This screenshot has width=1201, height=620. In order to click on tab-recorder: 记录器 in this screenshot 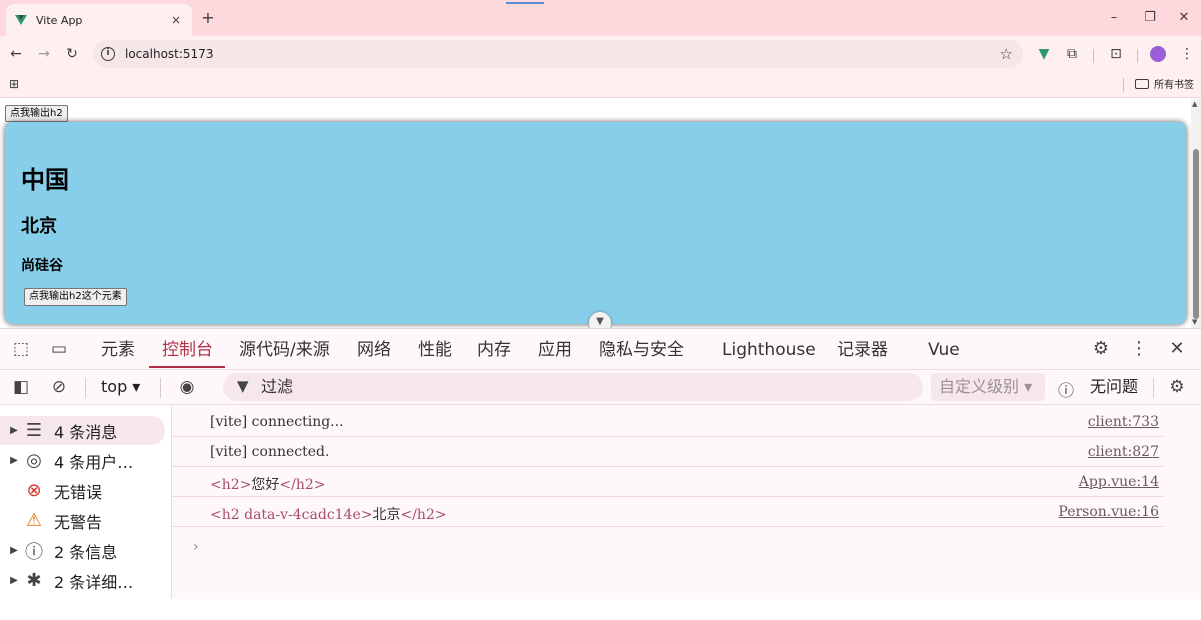, I will do `click(862, 350)`.